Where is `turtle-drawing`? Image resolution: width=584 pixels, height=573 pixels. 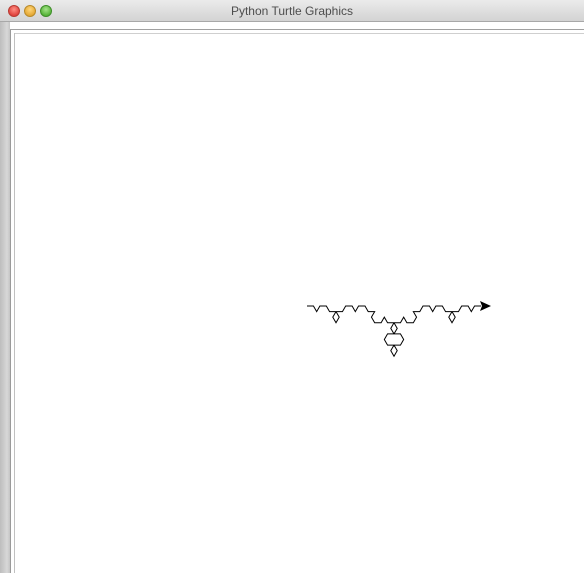
turtle-drawing is located at coordinates (399, 329).